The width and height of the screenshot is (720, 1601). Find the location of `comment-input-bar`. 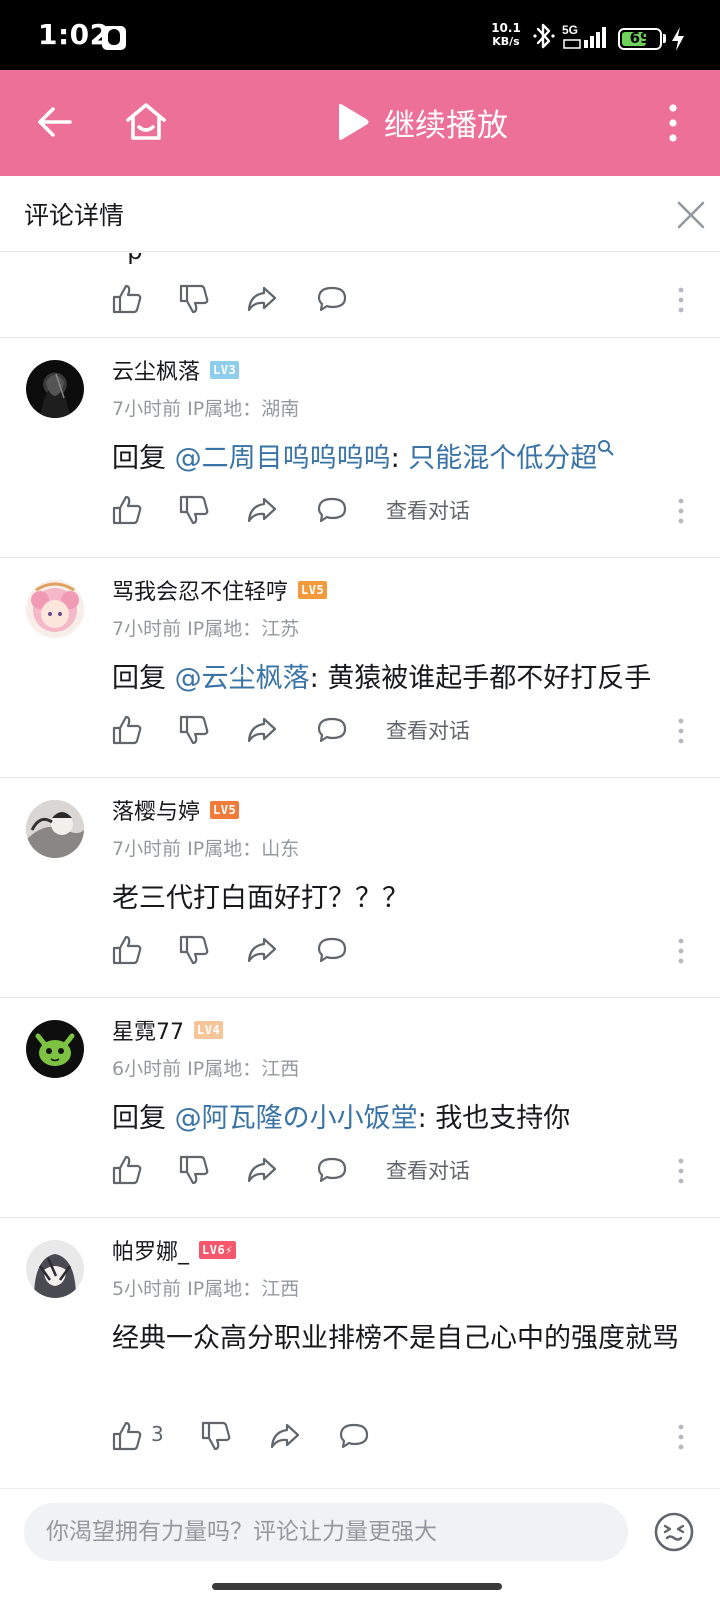

comment-input-bar is located at coordinates (360, 1544).